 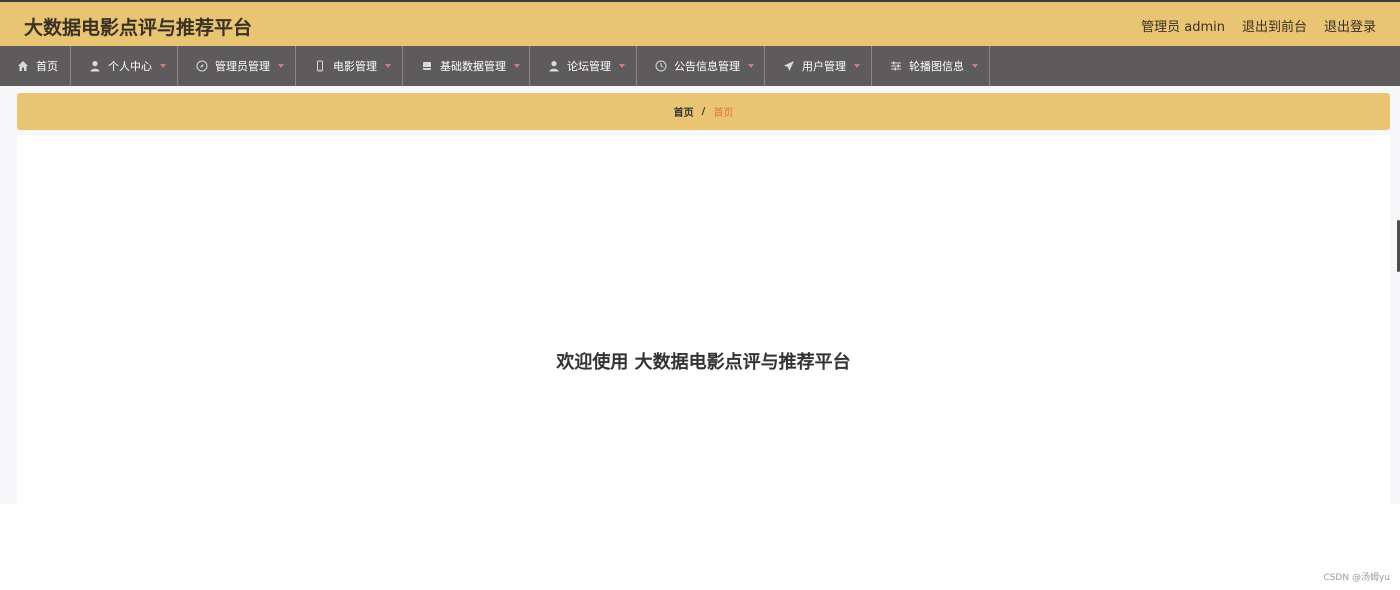 I want to click on nav-item-forum-management: 论坛管理, so click(x=583, y=66).